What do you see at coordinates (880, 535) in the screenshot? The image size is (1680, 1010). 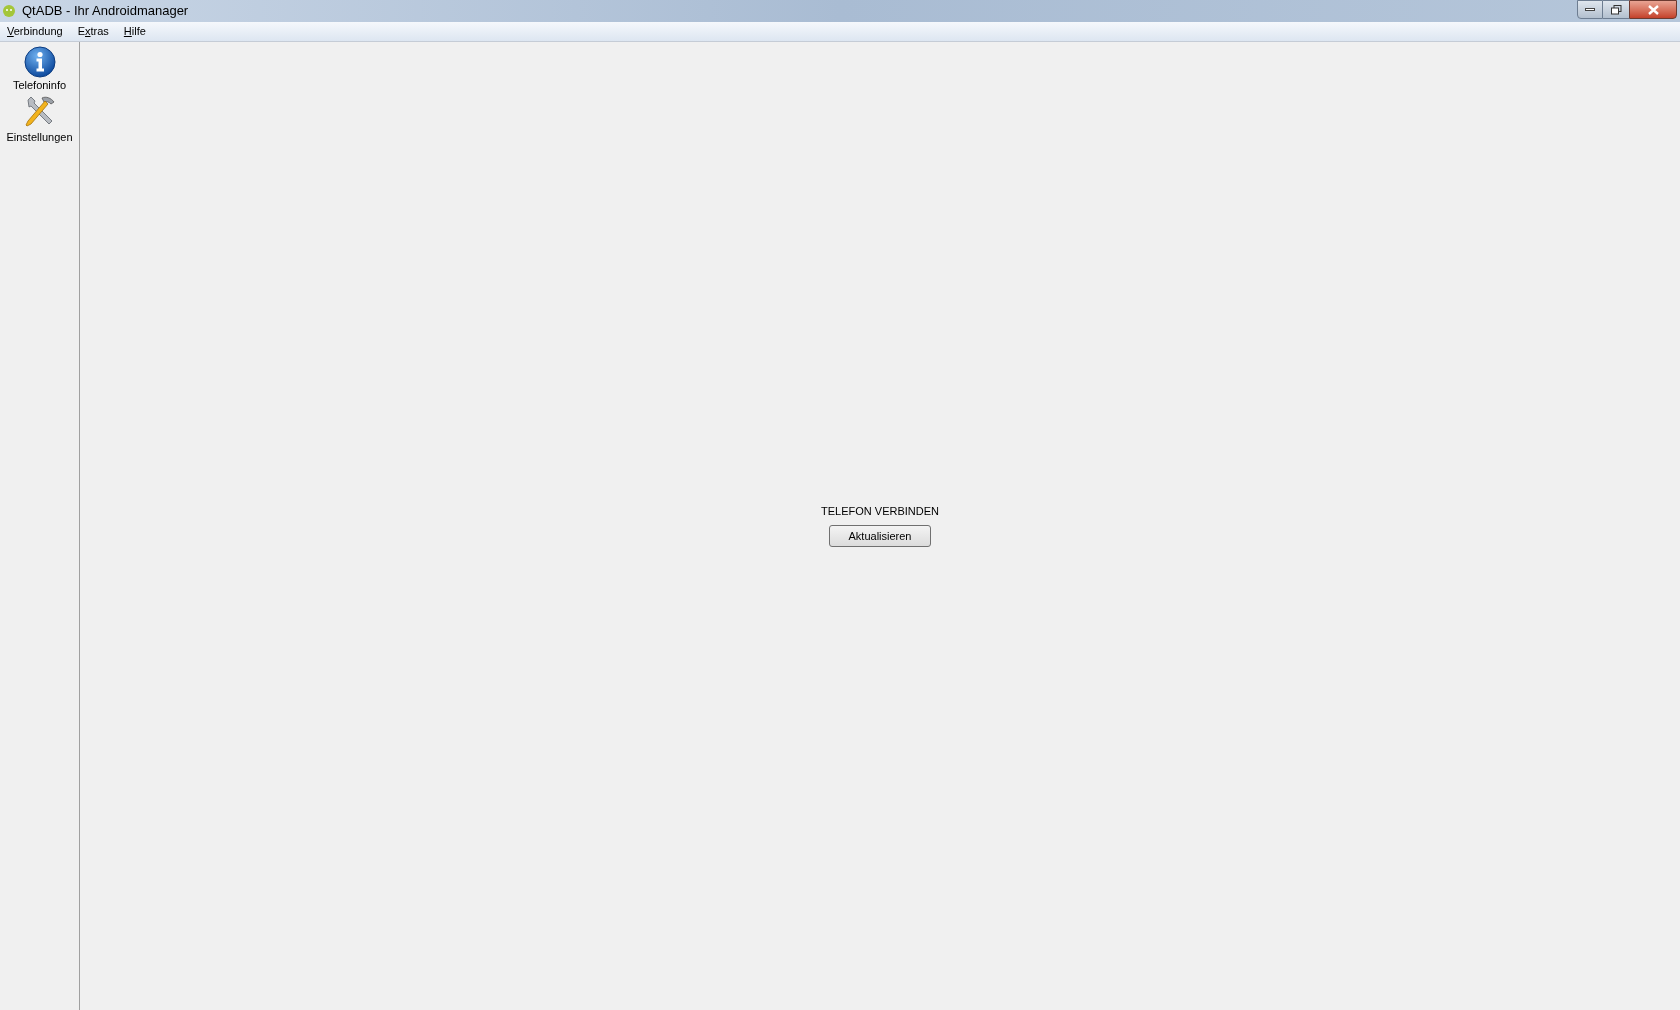 I see `refresh-button: Aktualisieren` at bounding box center [880, 535].